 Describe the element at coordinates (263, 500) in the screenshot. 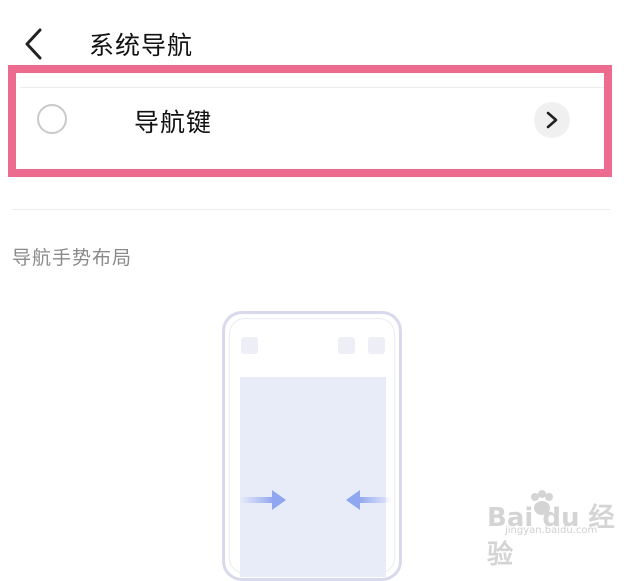

I see `arrow-right-icon` at that location.